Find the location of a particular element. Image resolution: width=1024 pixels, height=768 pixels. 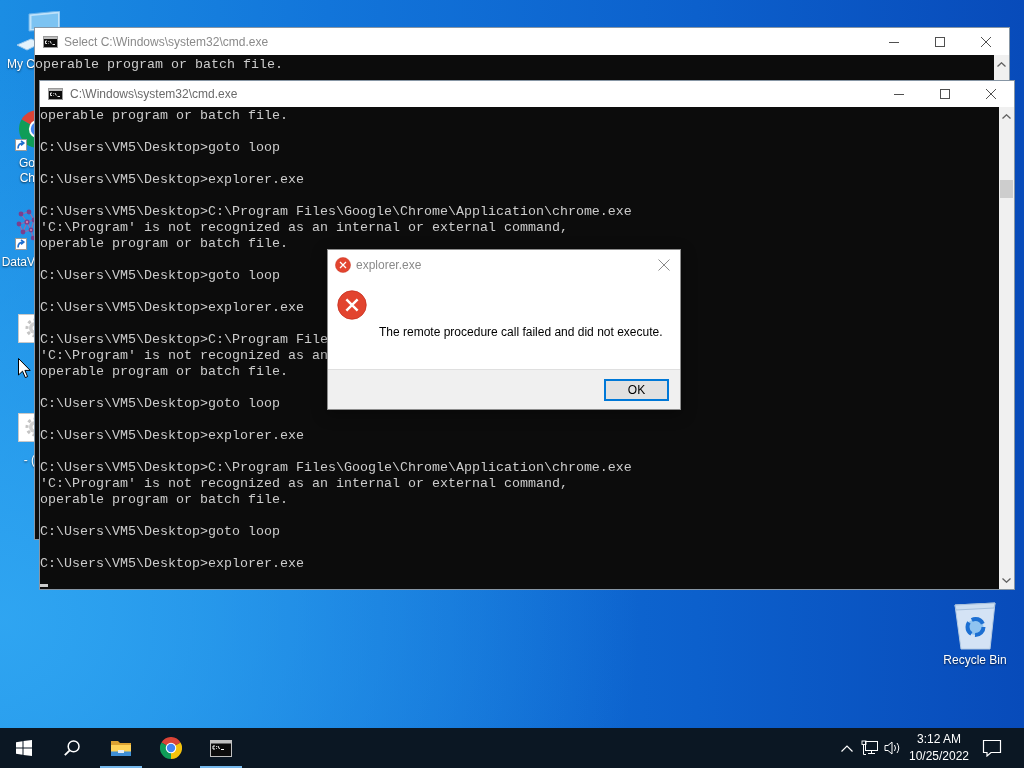

desktop-icon-label: DataV is located at coordinates (18, 262).